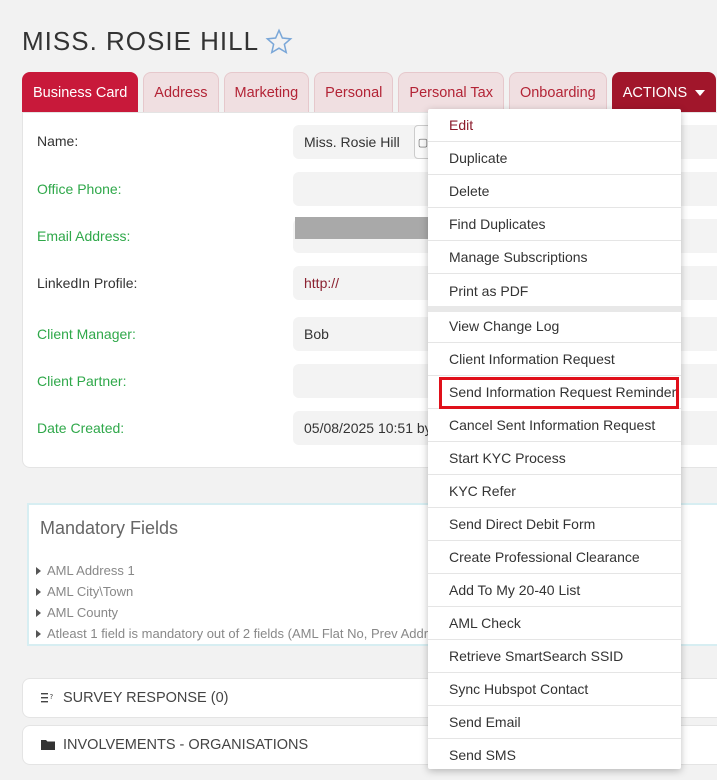  Describe the element at coordinates (83, 612) in the screenshot. I see `mandatory-item-text: AML County` at that location.